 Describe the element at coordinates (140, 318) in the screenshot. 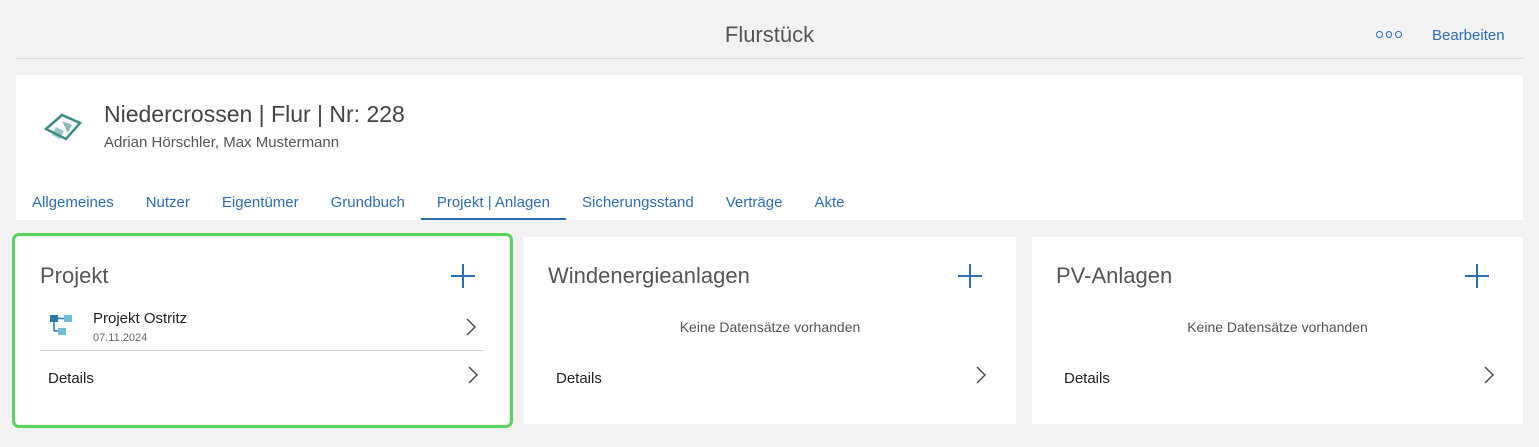

I see `project-name: Projekt Ostritz` at that location.